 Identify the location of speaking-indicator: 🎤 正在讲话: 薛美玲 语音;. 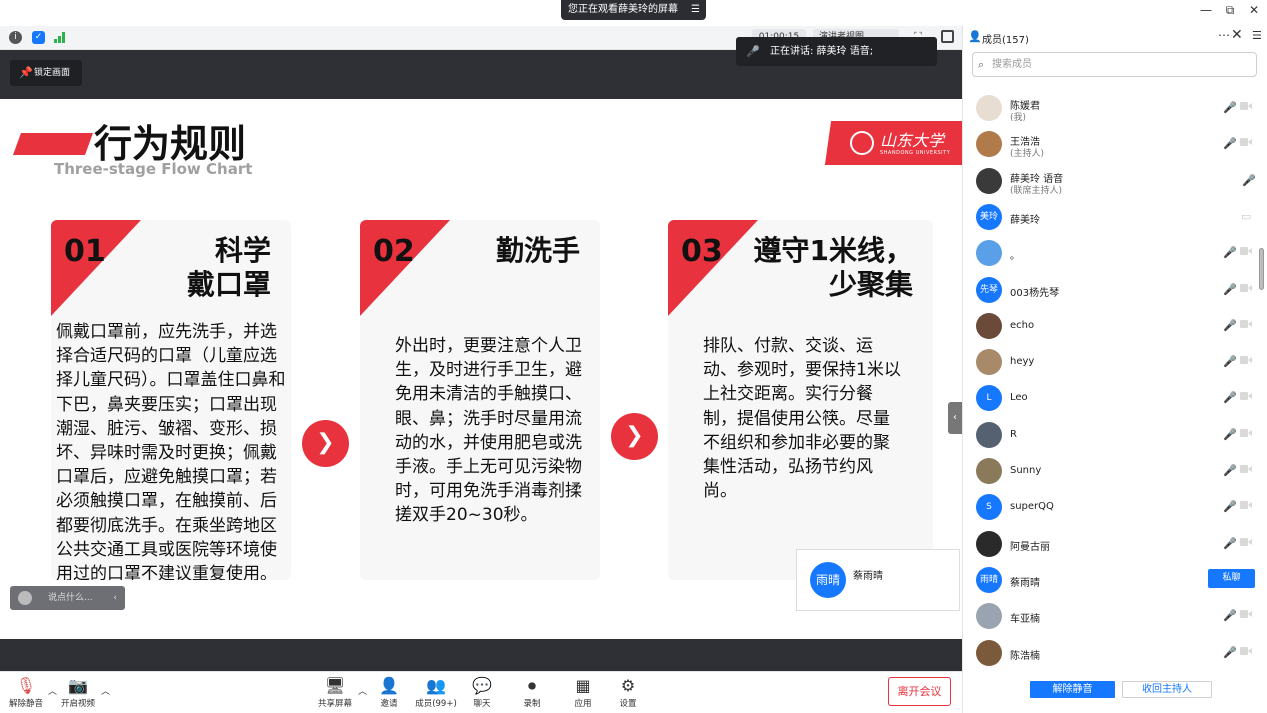
(836, 51).